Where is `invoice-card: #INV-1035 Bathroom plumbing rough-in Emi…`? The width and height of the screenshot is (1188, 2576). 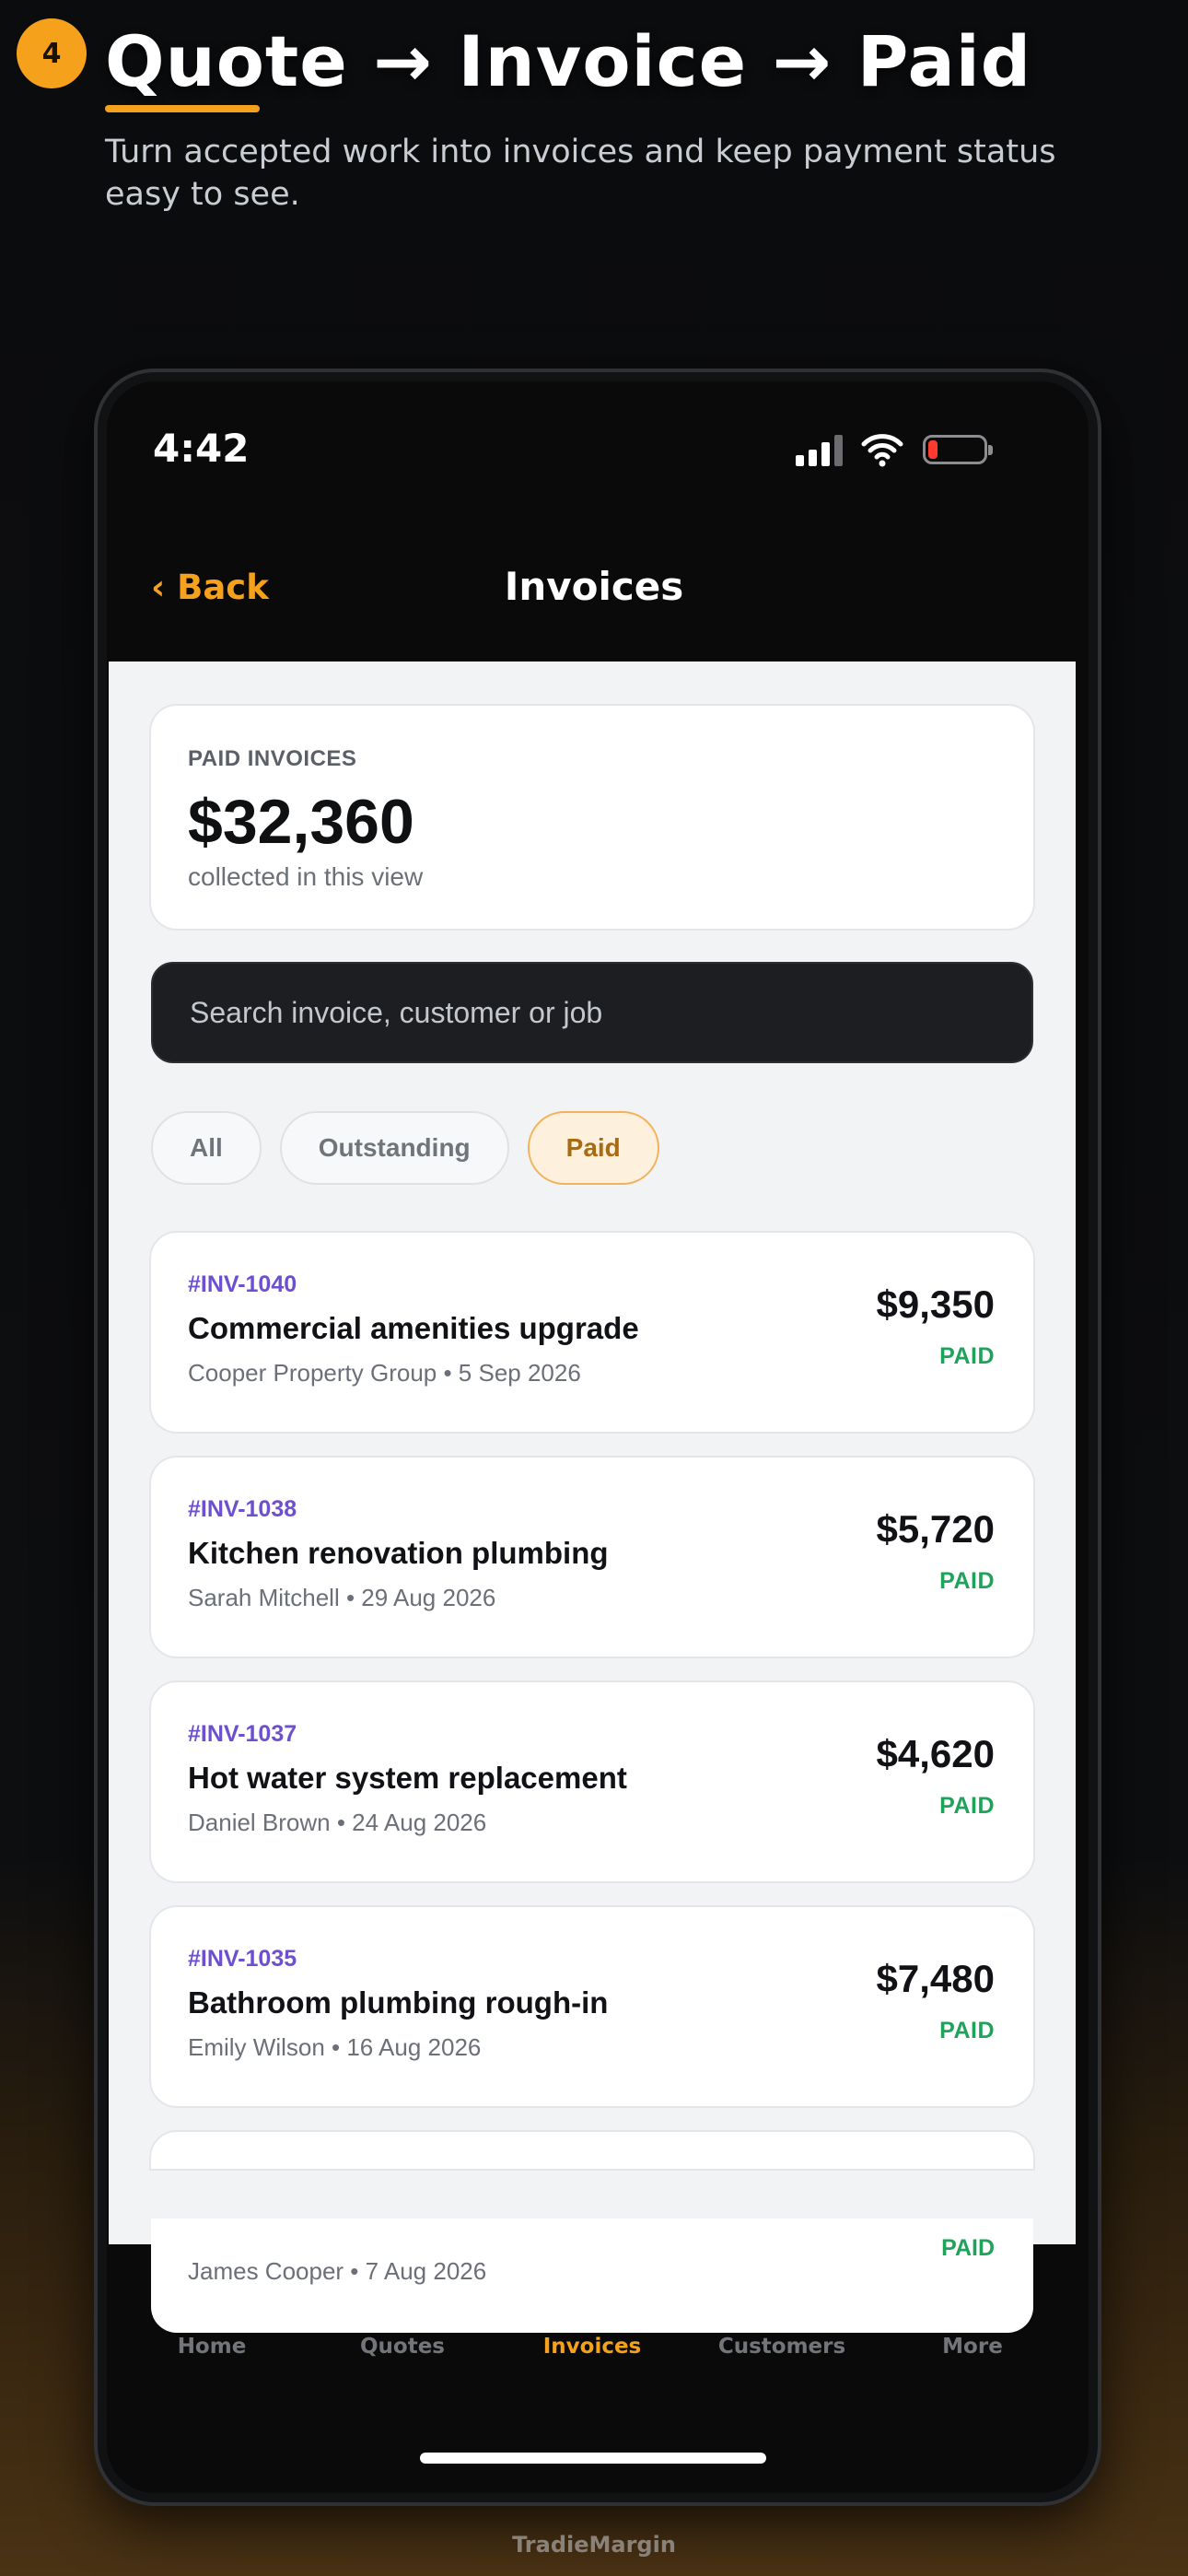 invoice-card: #INV-1035 Bathroom plumbing rough-in Emi… is located at coordinates (592, 2007).